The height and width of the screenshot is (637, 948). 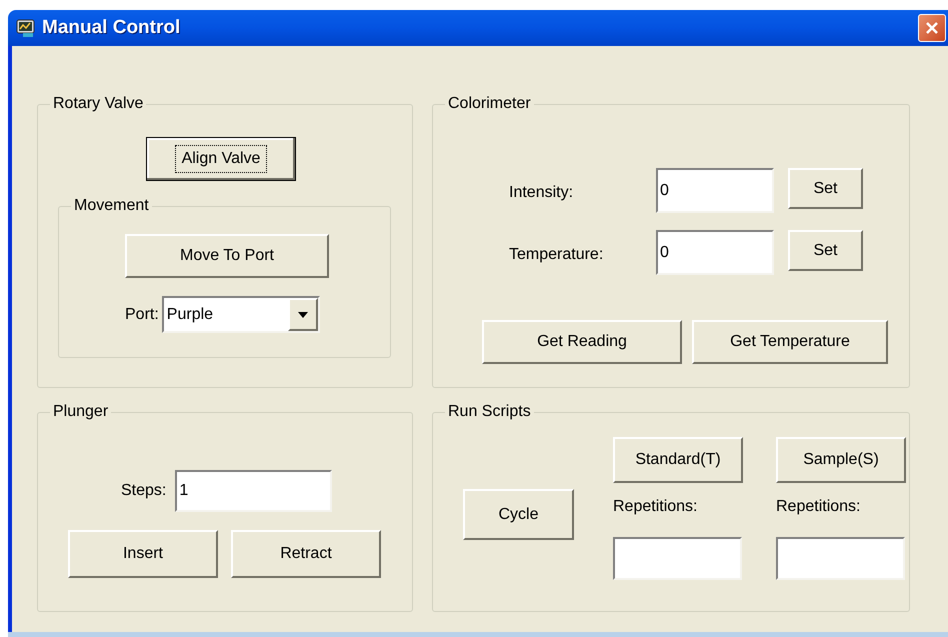 What do you see at coordinates (111, 28) in the screenshot?
I see `window-title: Manual Control` at bounding box center [111, 28].